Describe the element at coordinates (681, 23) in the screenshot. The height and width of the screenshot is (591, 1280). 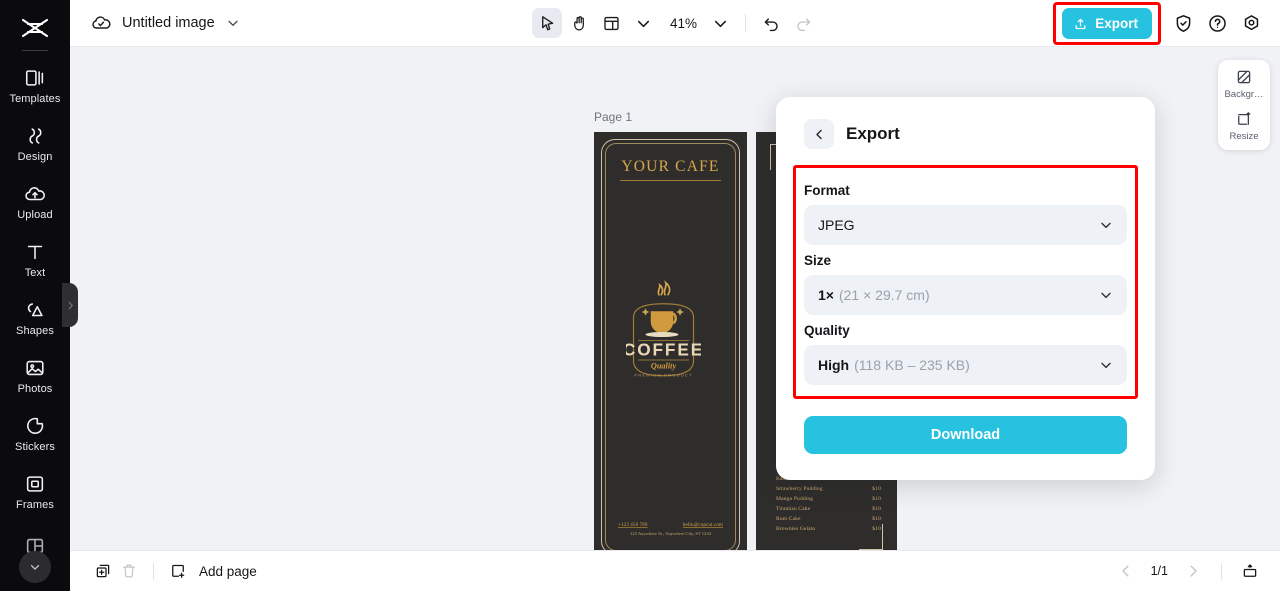
I see `zoom-level: 41%` at that location.